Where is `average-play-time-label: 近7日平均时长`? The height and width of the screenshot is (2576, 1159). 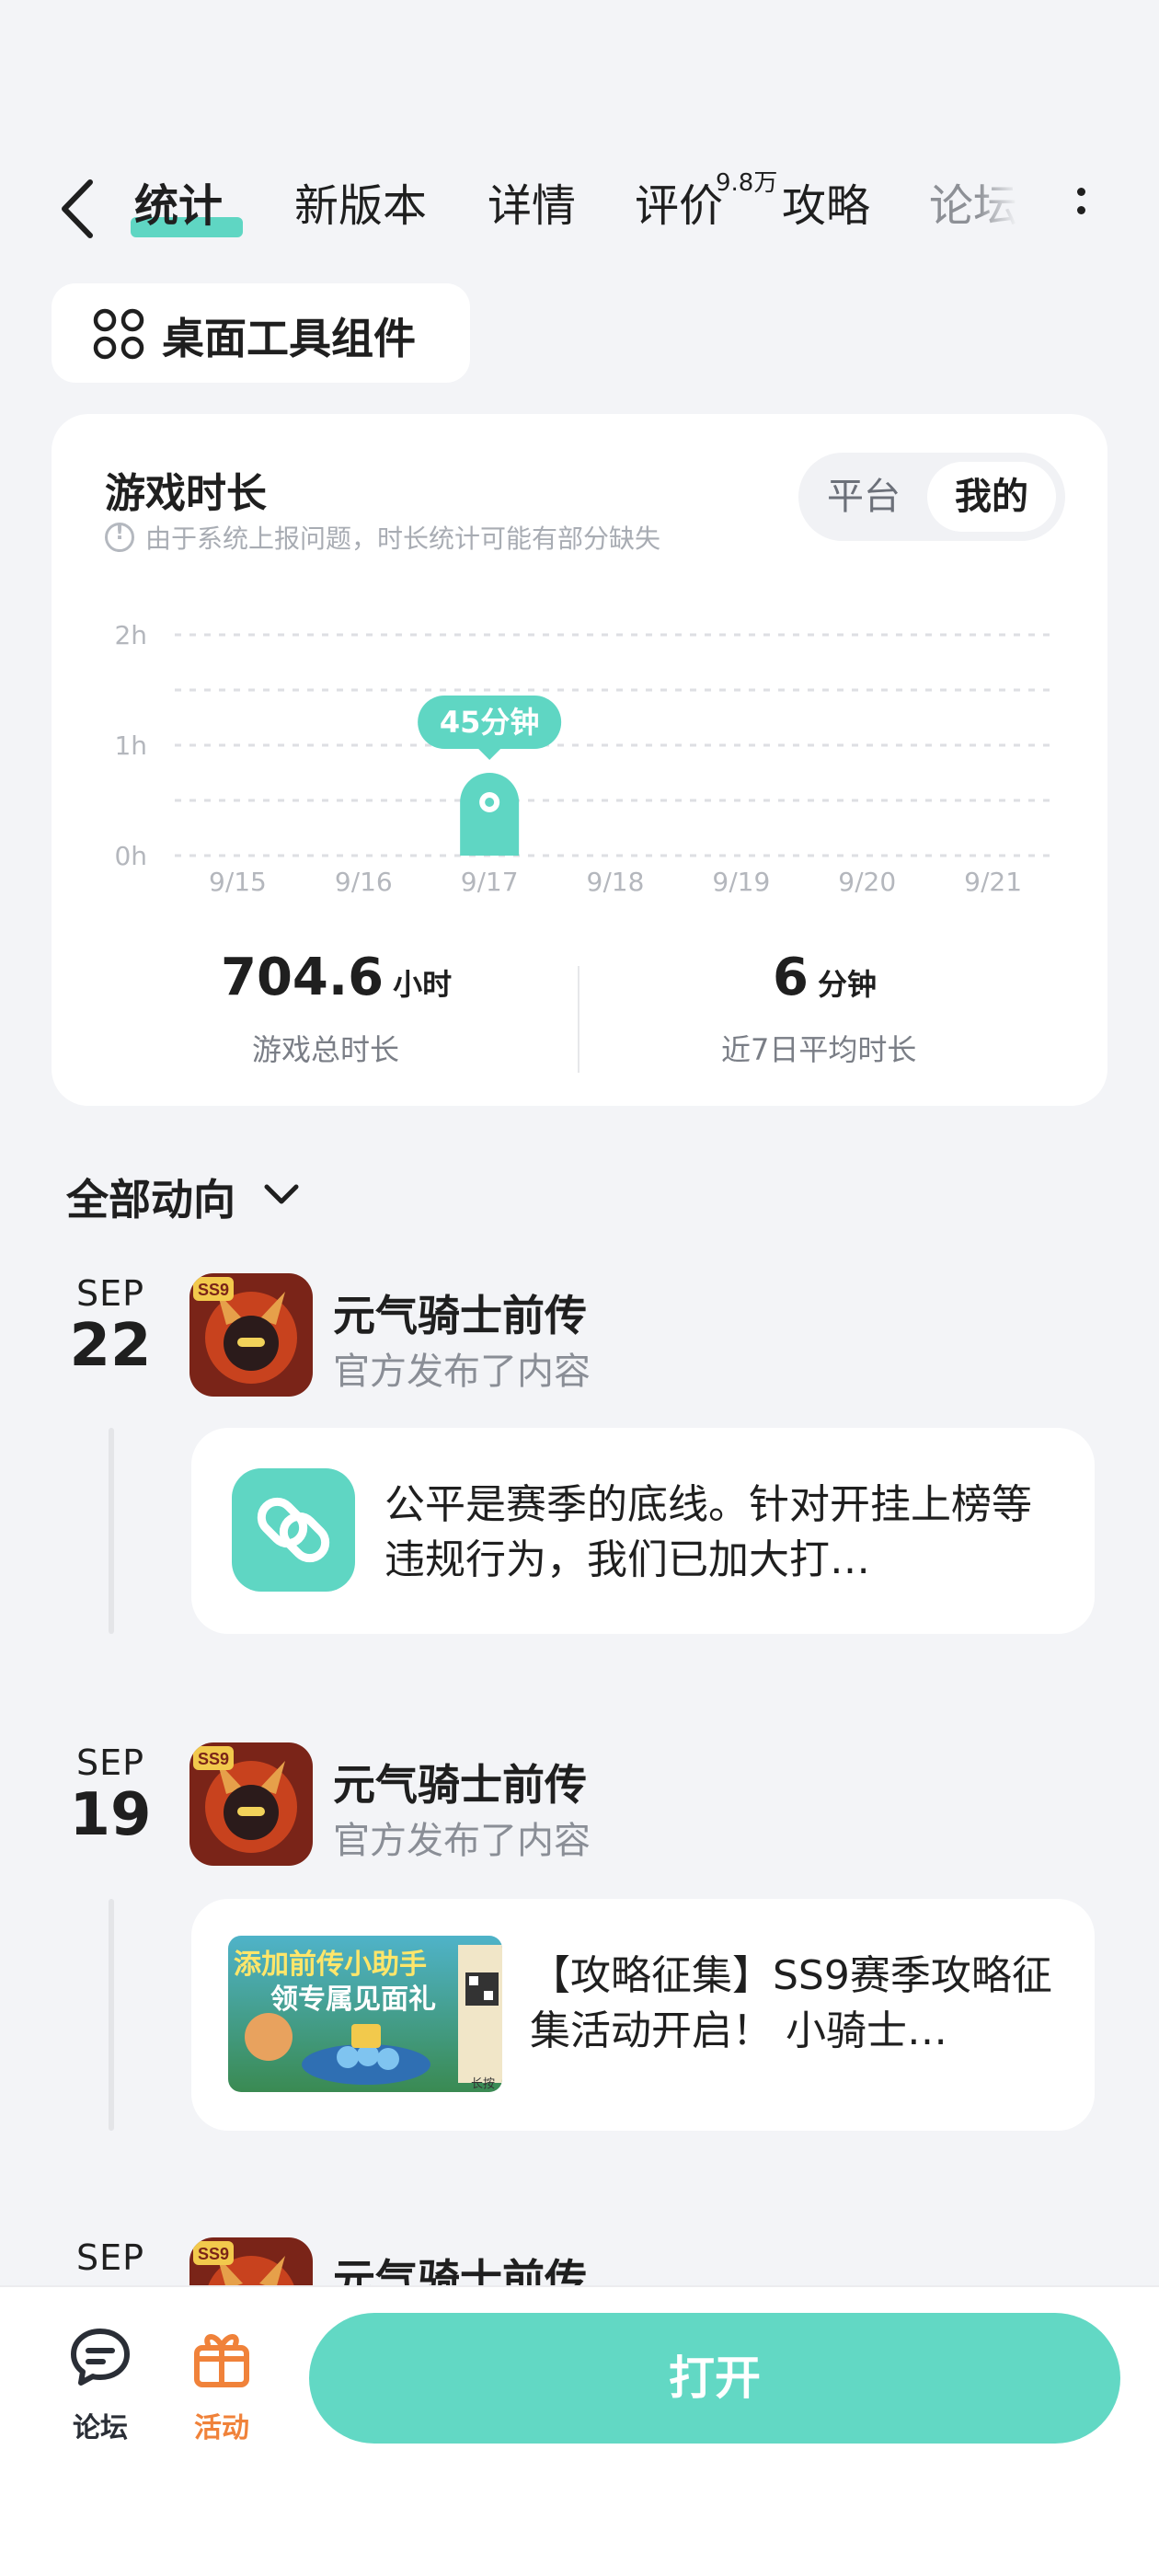 average-play-time-label: 近7日平均时长 is located at coordinates (819, 1049).